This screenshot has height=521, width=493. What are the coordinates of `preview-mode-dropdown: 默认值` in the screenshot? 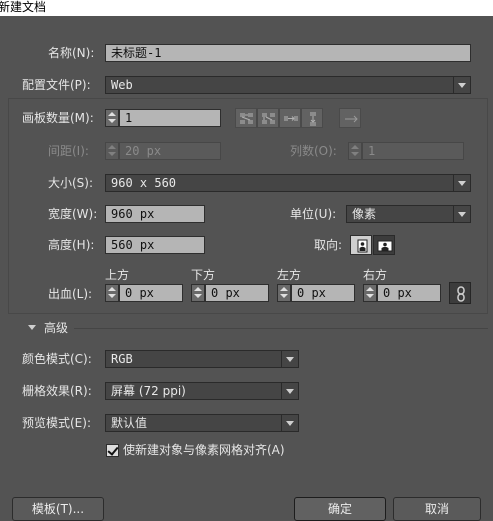 It's located at (202, 423).